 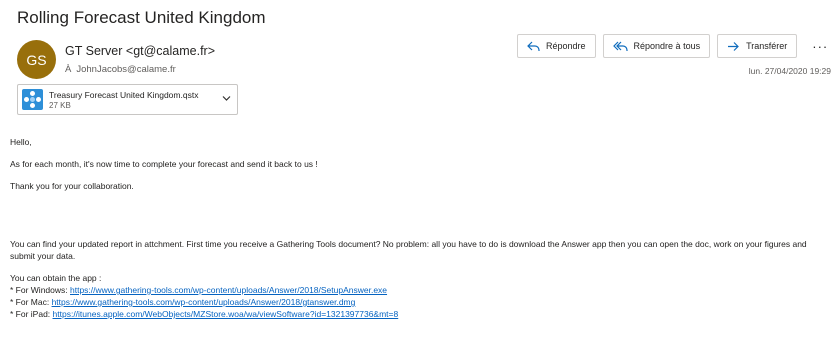 What do you see at coordinates (31, 302) in the screenshot?
I see `mac-label: * For Mac:` at bounding box center [31, 302].